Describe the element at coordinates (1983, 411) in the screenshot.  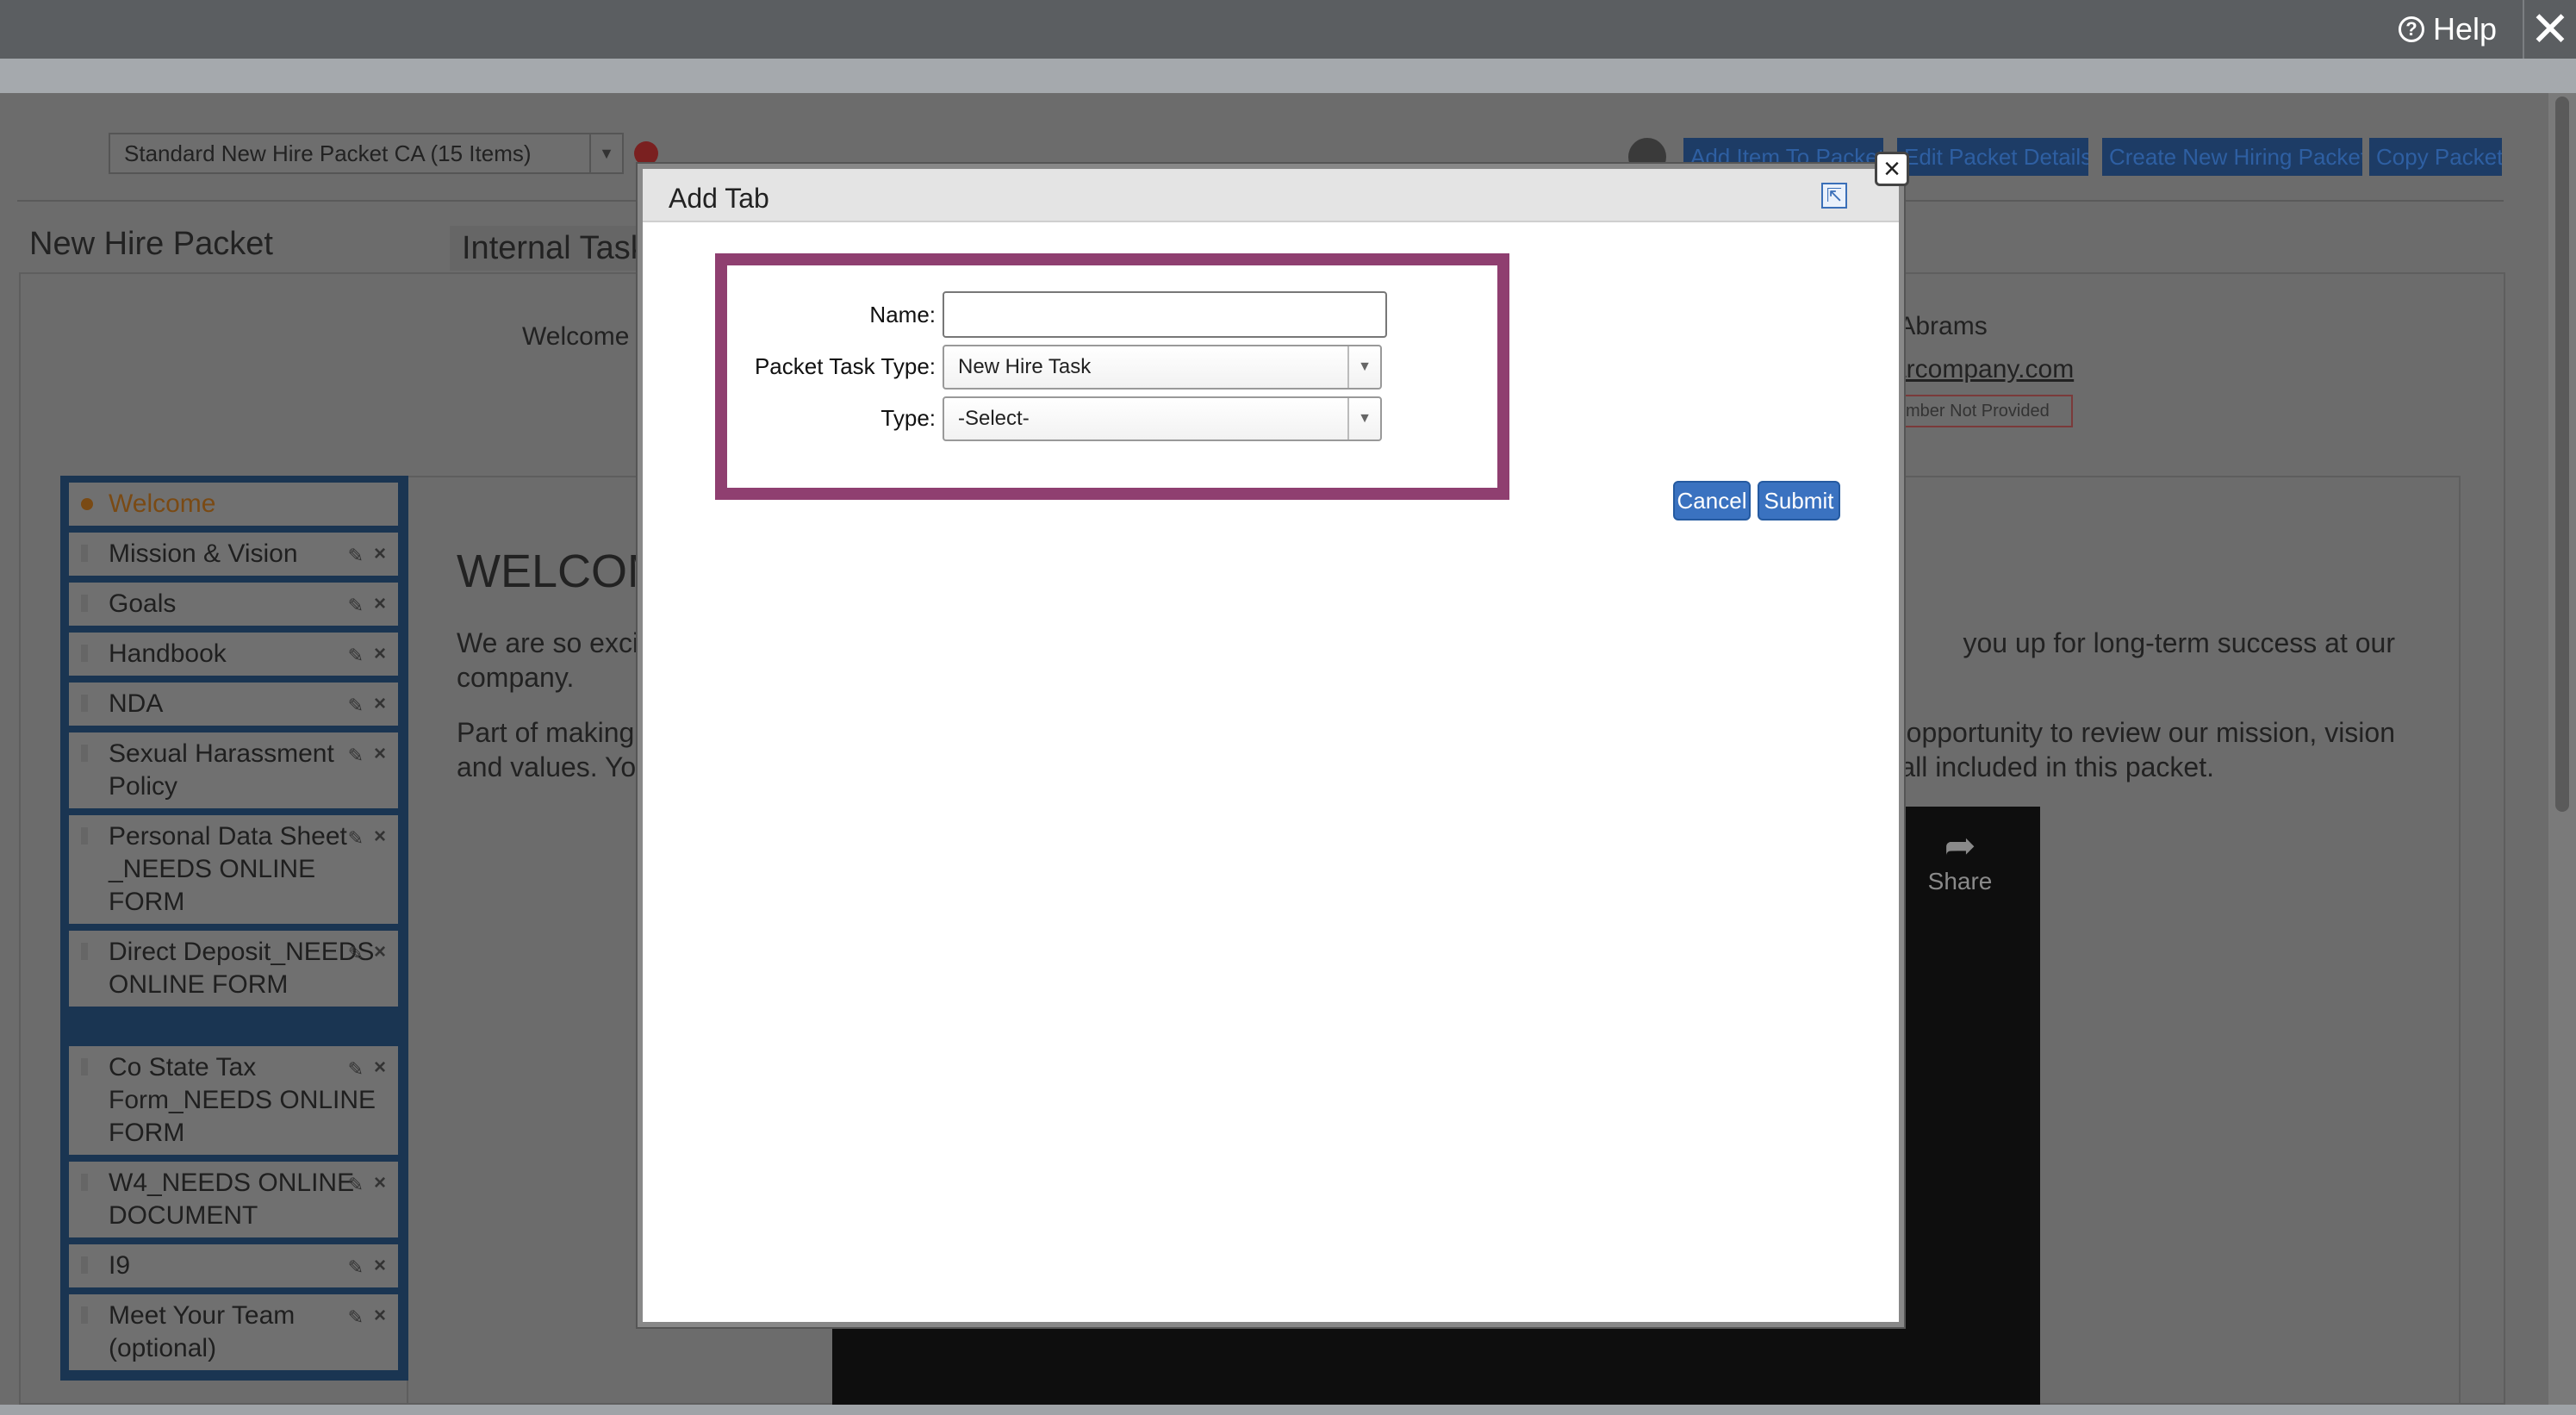
I see `phone-status-badge: mber Not Provided` at that location.